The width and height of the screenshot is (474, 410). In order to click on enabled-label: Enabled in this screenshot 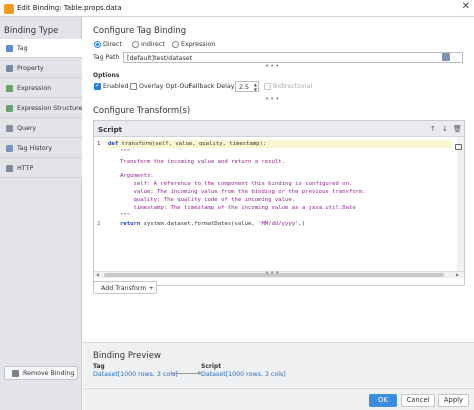, I will do `click(116, 86)`.